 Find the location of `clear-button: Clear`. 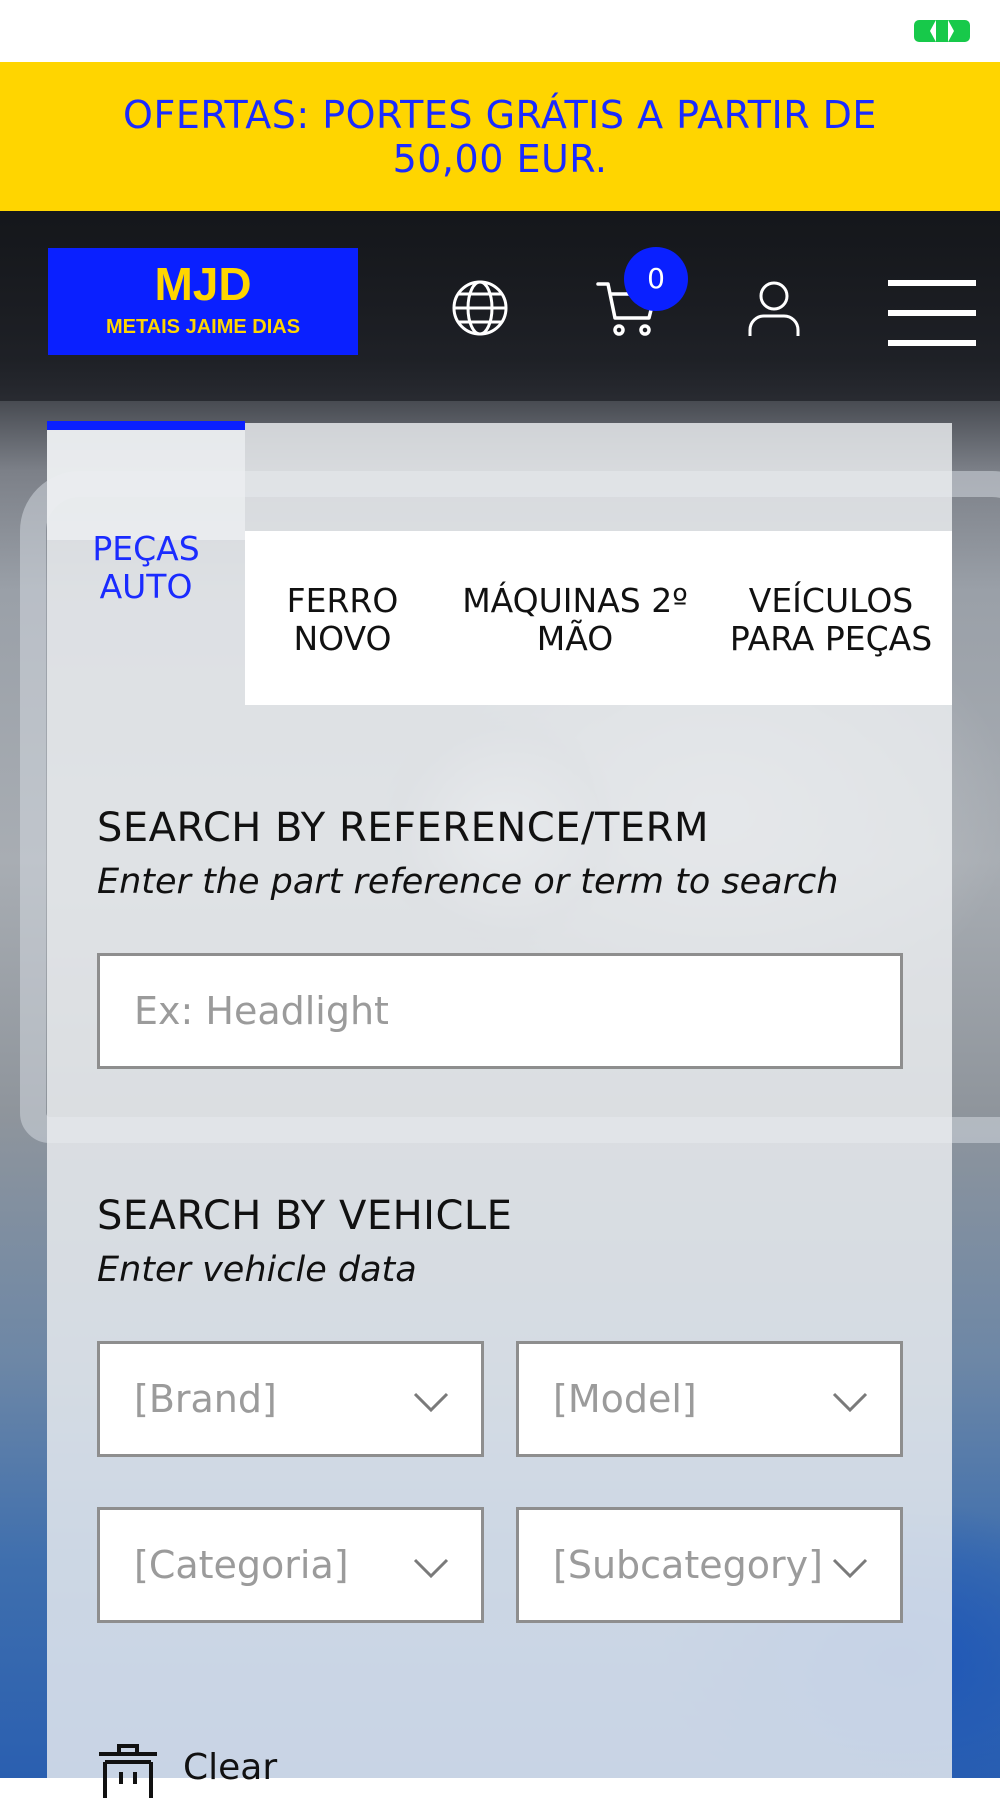

clear-button: Clear is located at coordinates (207, 1772).